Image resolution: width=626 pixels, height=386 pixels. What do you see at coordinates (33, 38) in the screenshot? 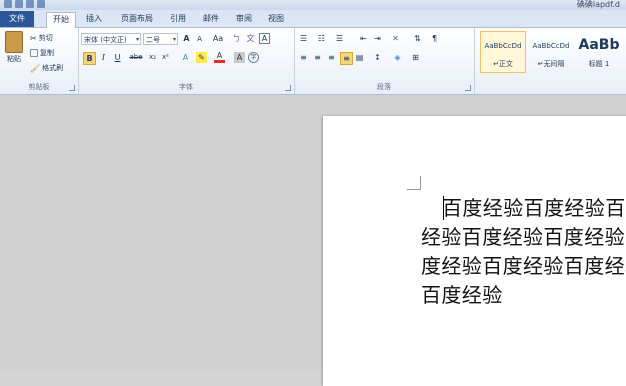
I see `scissors-icon: ✂` at bounding box center [33, 38].